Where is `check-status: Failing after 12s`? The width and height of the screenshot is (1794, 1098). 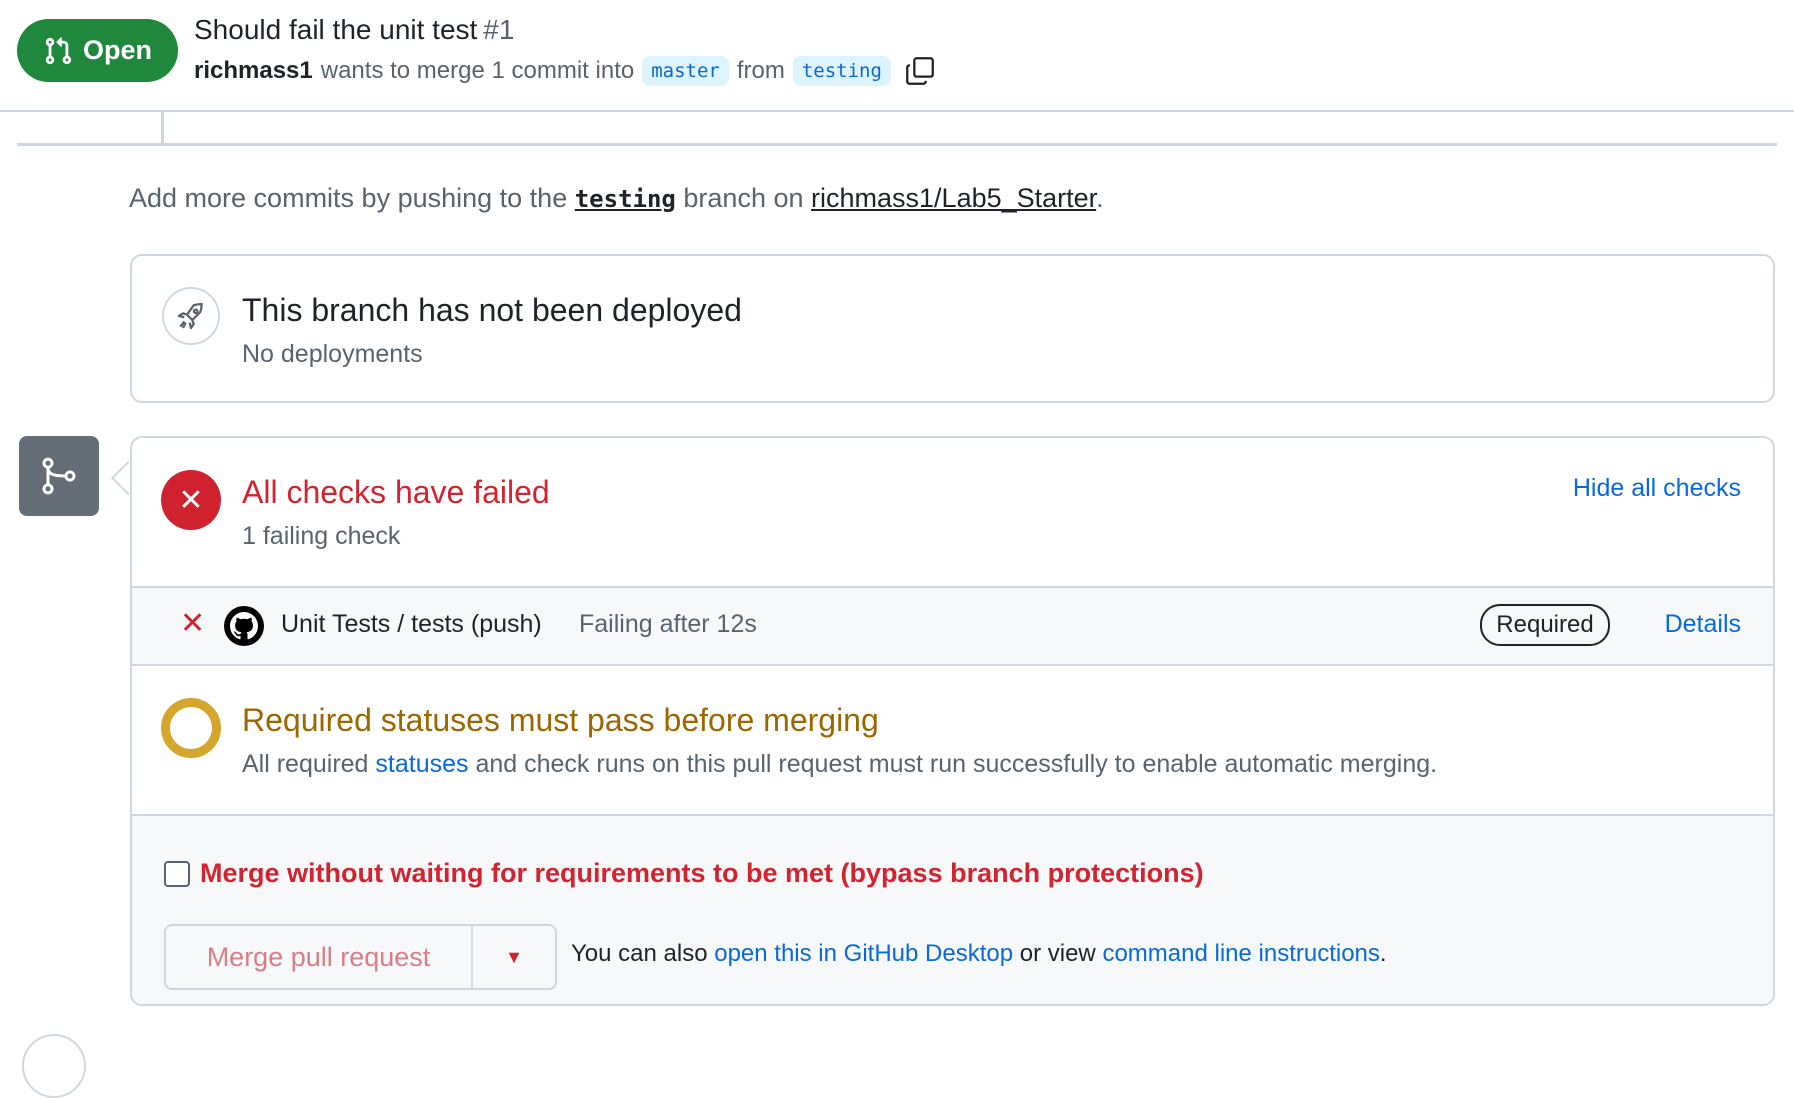
check-status: Failing after 12s is located at coordinates (668, 624).